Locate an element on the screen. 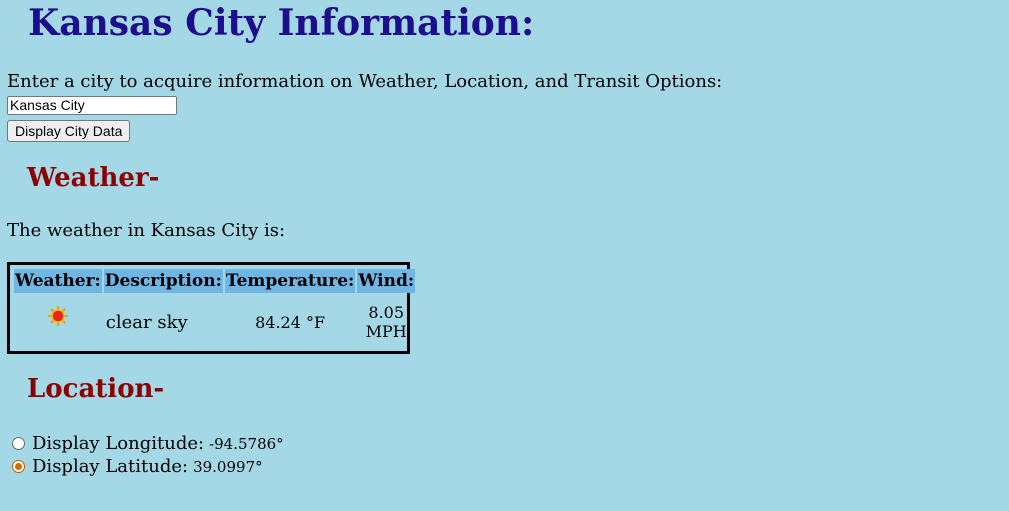 This screenshot has width=1009, height=511. weather-wind: 8.05 MPH is located at coordinates (386, 322).